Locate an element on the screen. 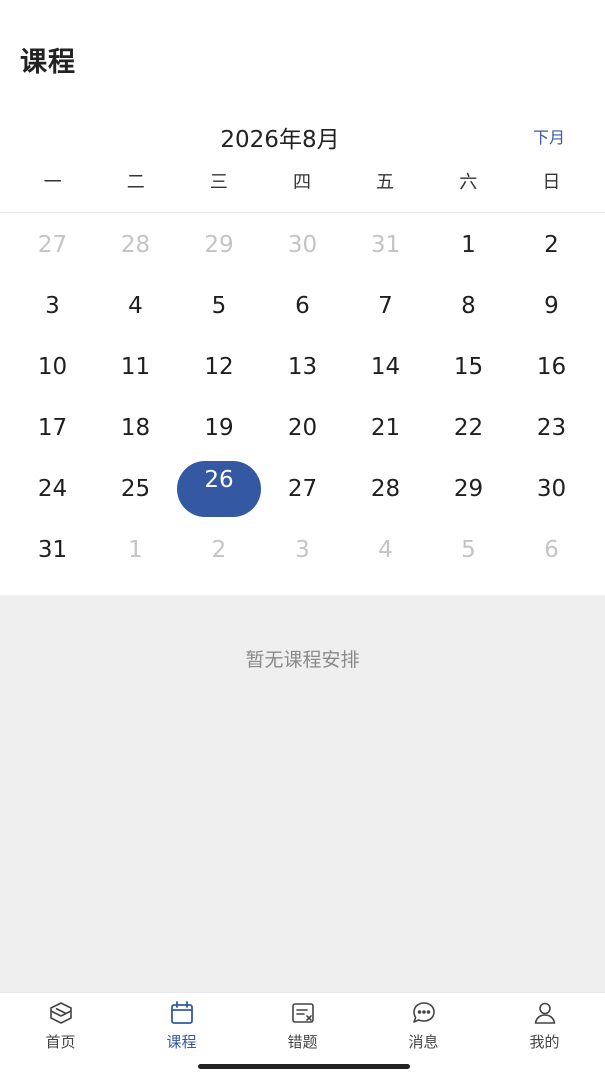  weekday-label: 六 is located at coordinates (468, 182).